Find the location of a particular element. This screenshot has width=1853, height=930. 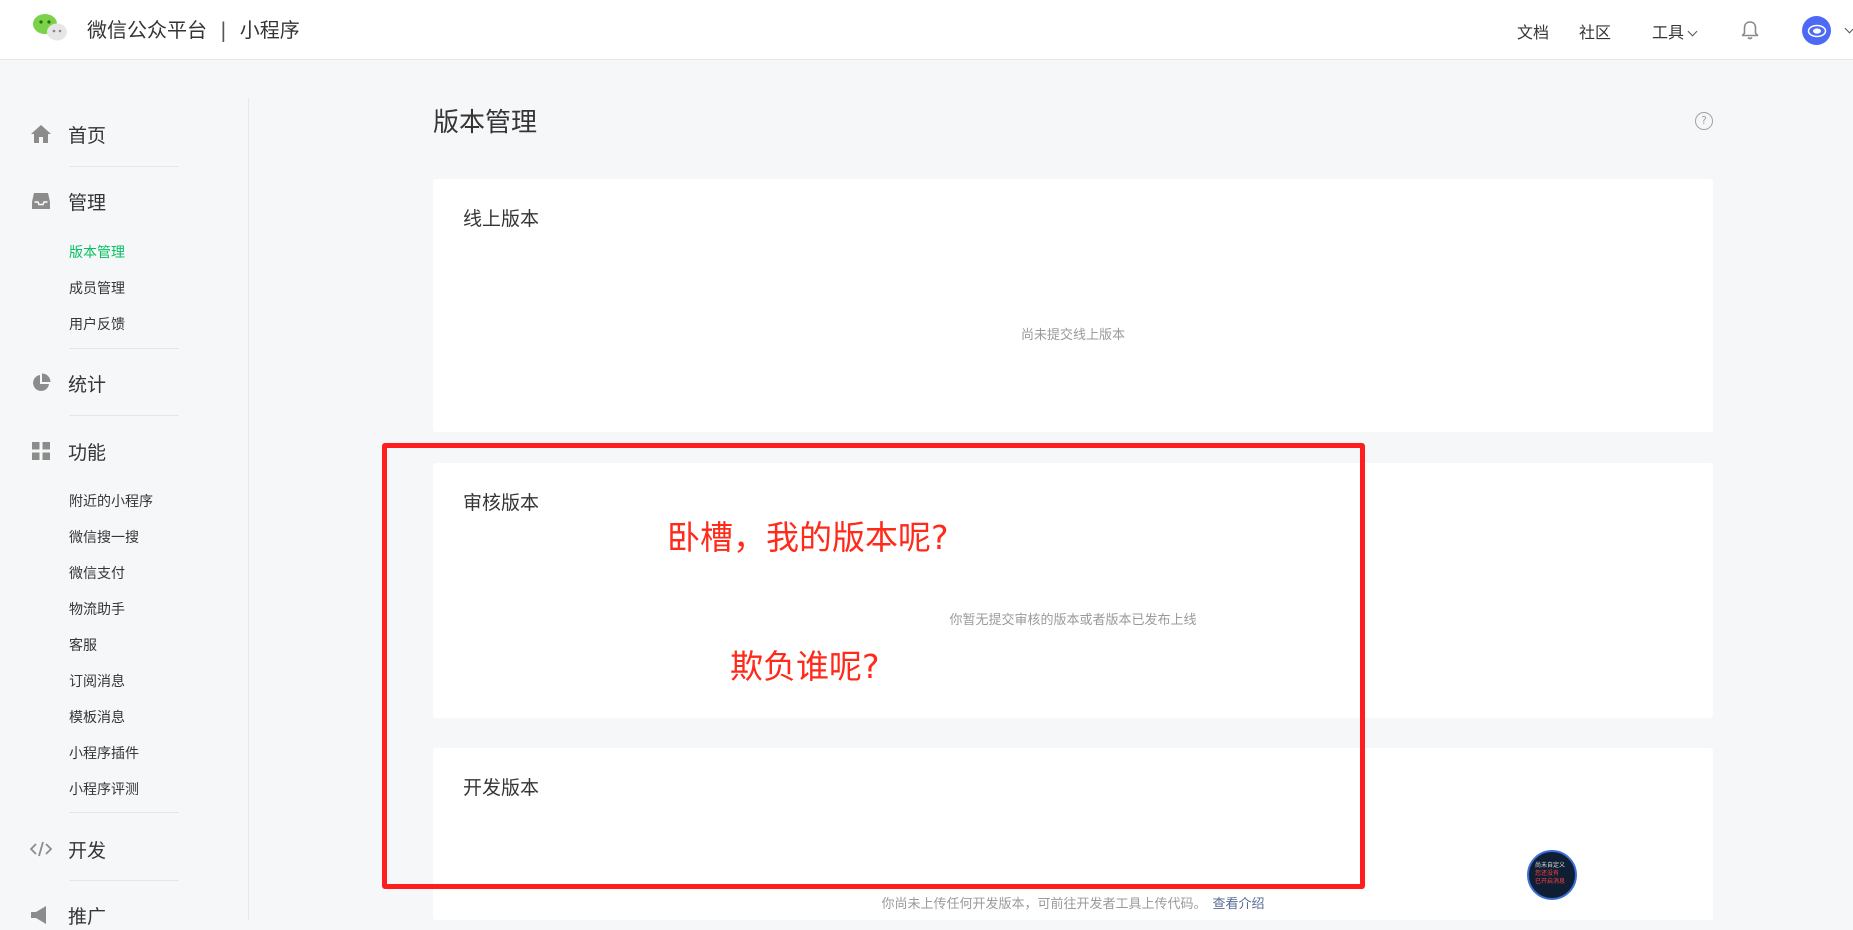

grid-icon is located at coordinates (41, 451).